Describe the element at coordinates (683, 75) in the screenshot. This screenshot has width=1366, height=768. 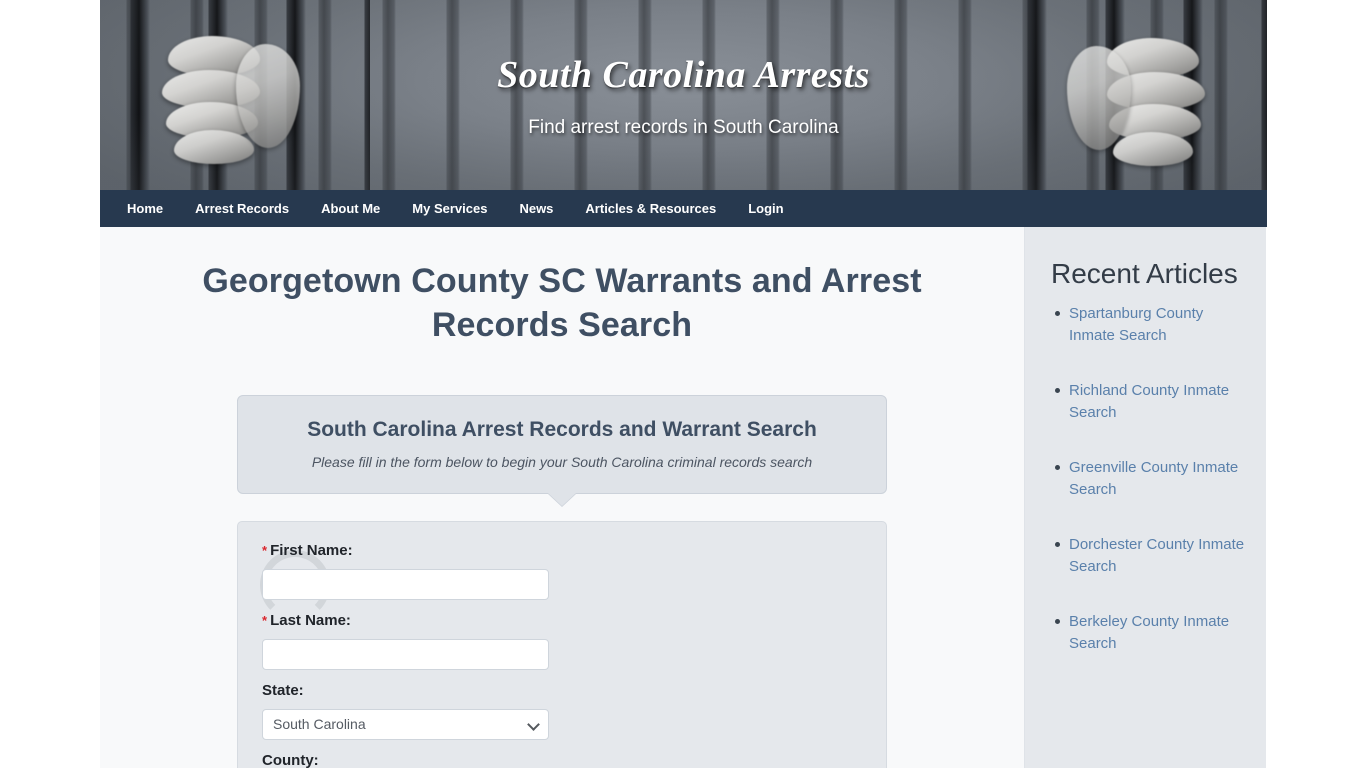
I see `site-title: South Carolina Arrests` at that location.